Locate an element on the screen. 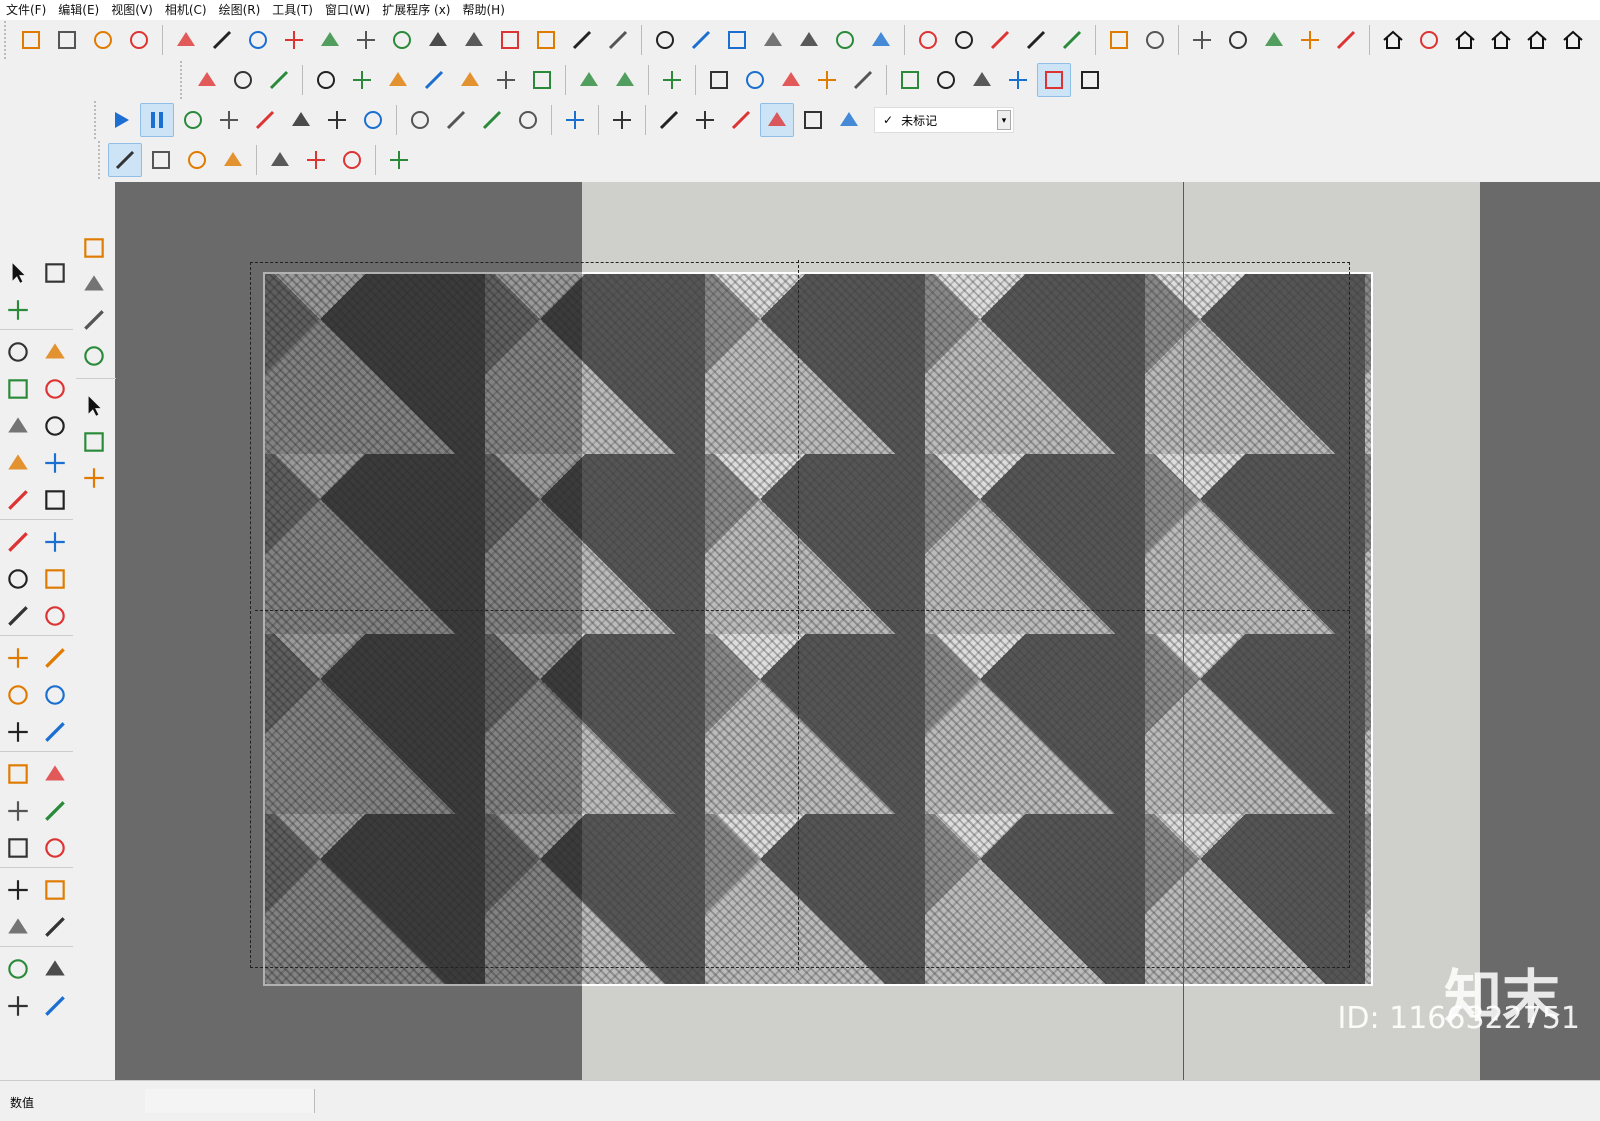 Image resolution: width=1600 pixels, height=1121 pixels. checkbox-icon is located at coordinates (1238, 40).